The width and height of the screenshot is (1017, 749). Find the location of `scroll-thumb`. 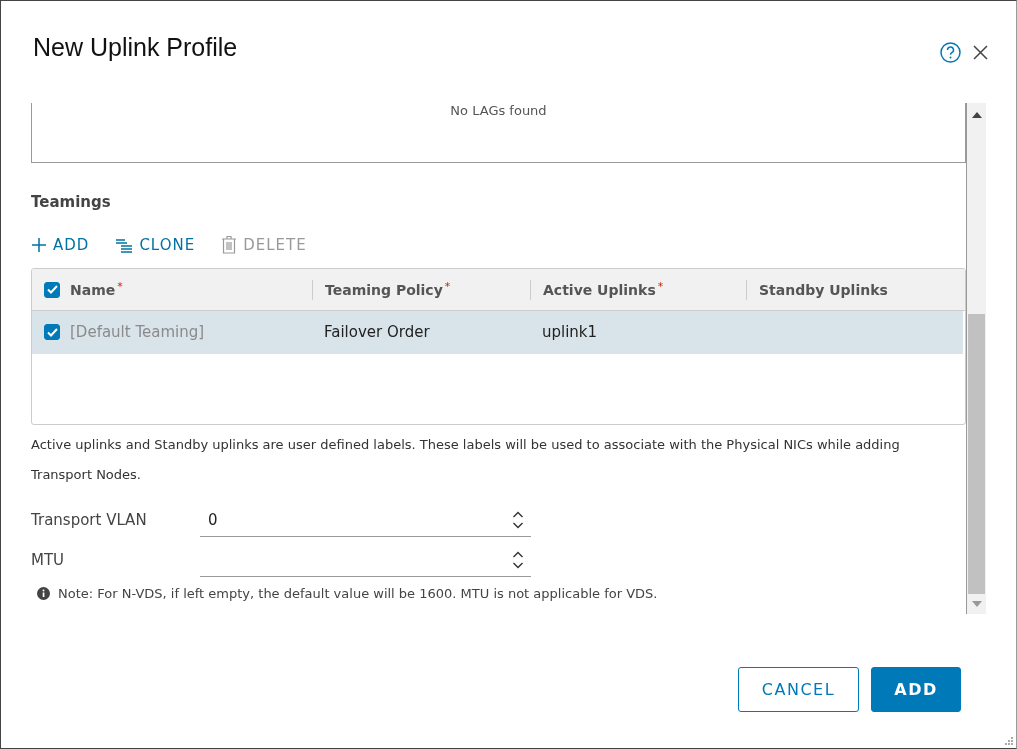

scroll-thumb is located at coordinates (976, 454).